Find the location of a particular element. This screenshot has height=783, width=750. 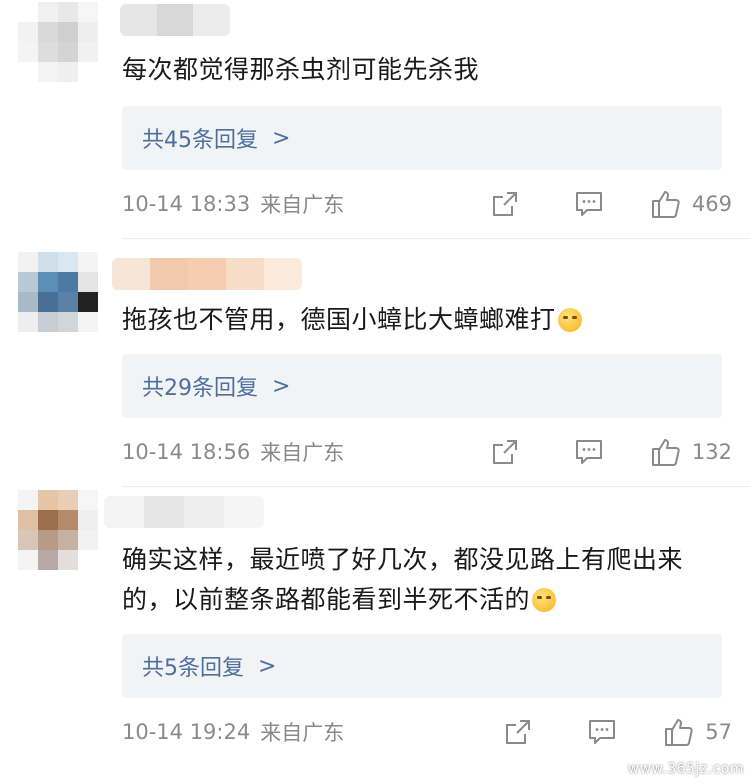

view-replies-button: 共5条回复 > is located at coordinates (422, 666).